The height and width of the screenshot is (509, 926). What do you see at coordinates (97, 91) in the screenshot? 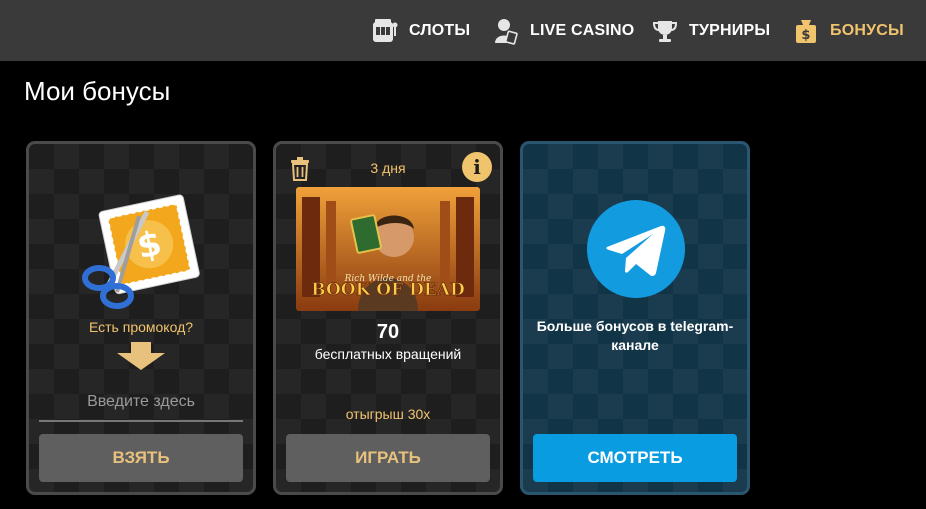
I see `page-title: Мои бонусы` at bounding box center [97, 91].